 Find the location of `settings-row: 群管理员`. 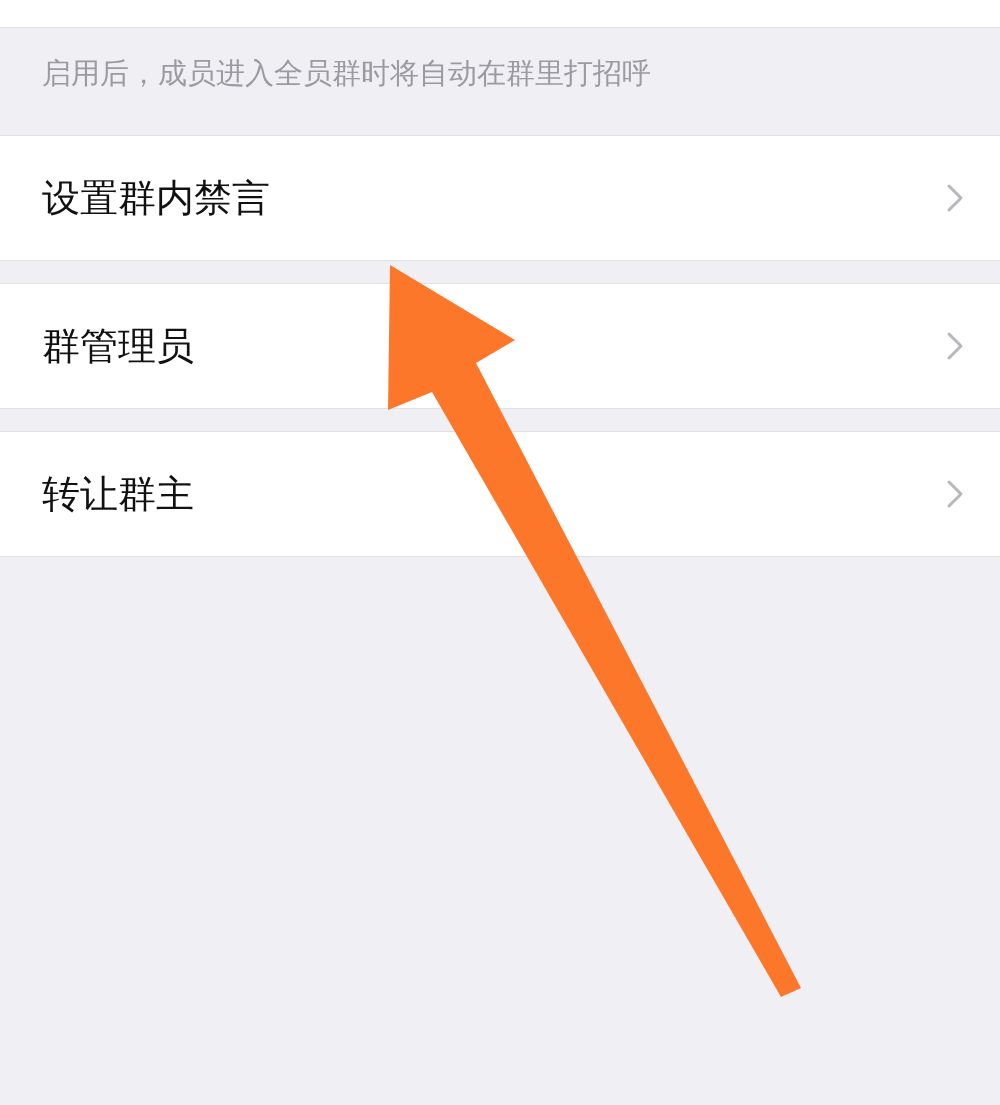

settings-row: 群管理员 is located at coordinates (500, 346).